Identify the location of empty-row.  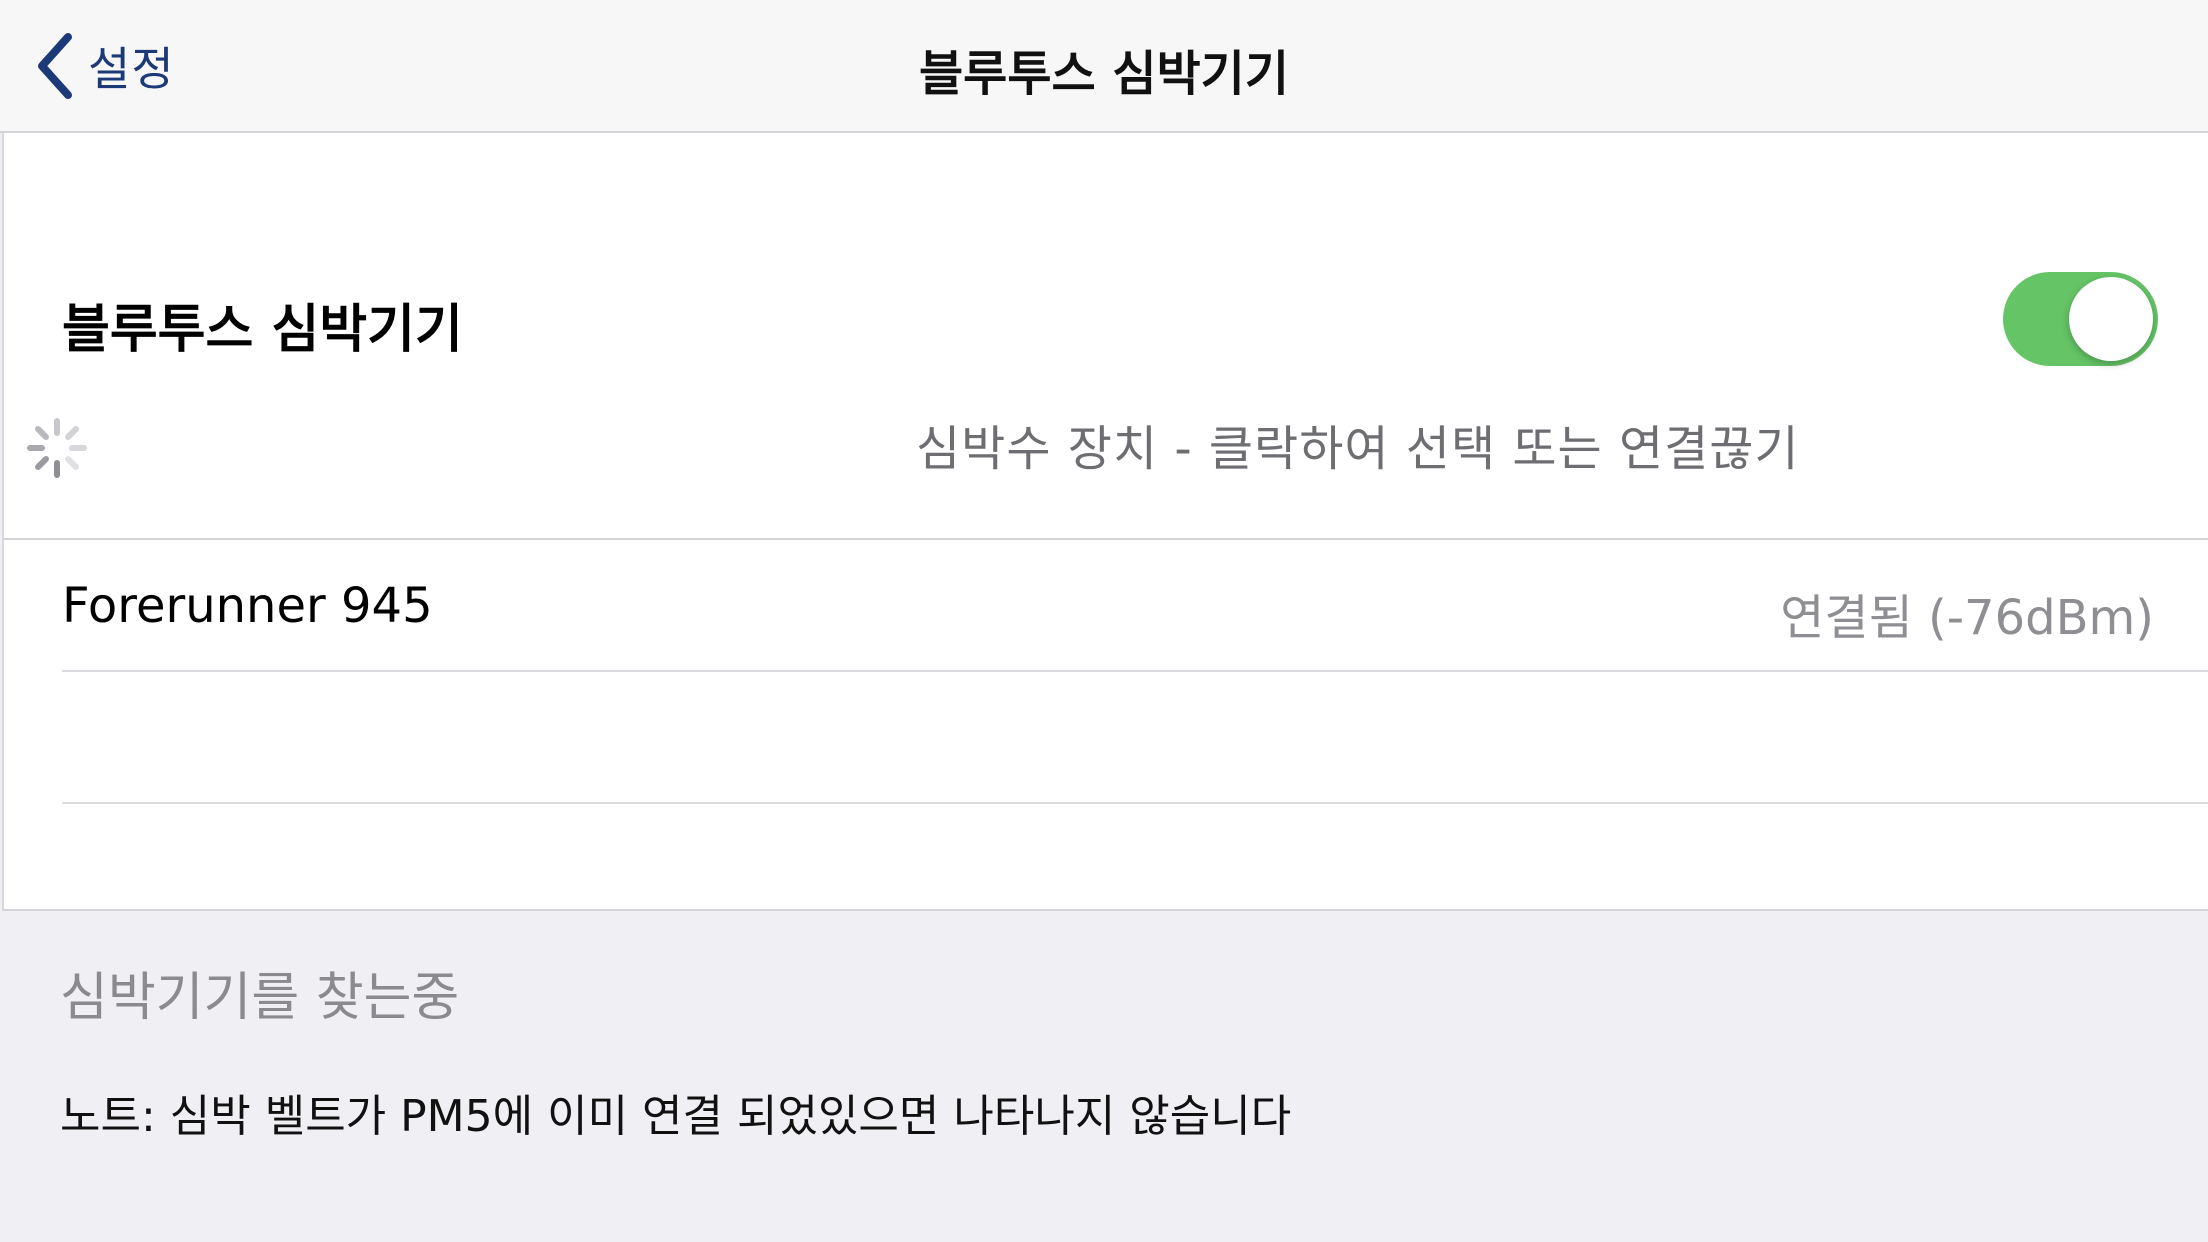
(1135, 737).